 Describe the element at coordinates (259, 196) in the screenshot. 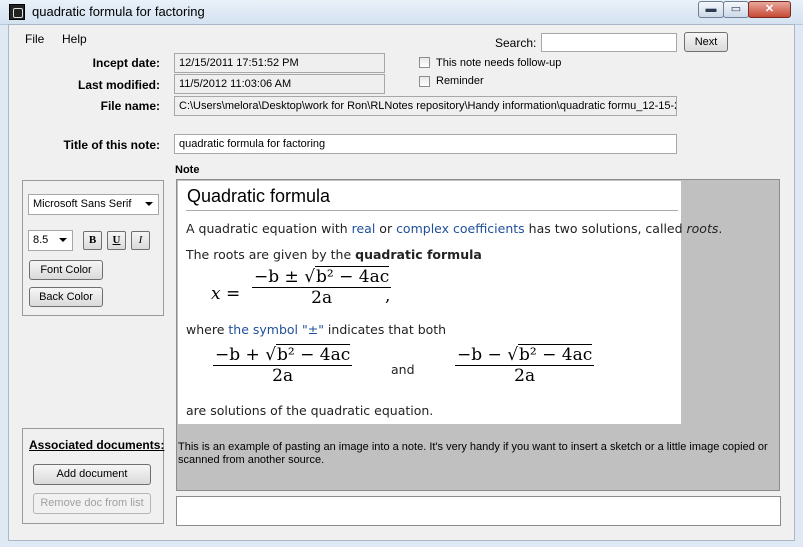

I see `note-heading: Quadratic formula` at that location.